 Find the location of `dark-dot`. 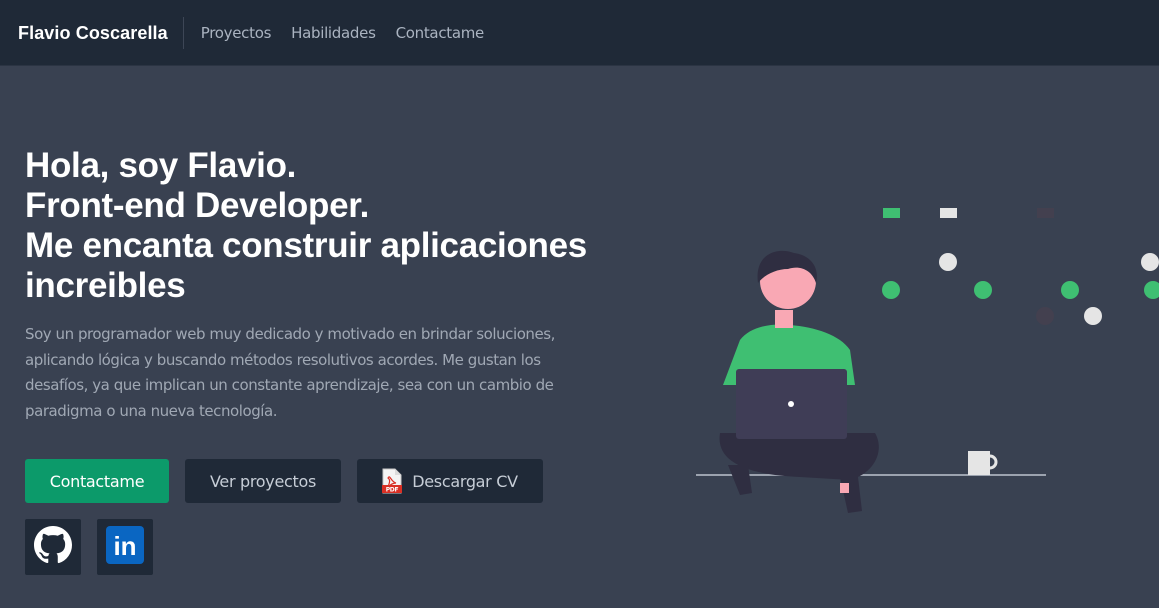

dark-dot is located at coordinates (1045, 316).